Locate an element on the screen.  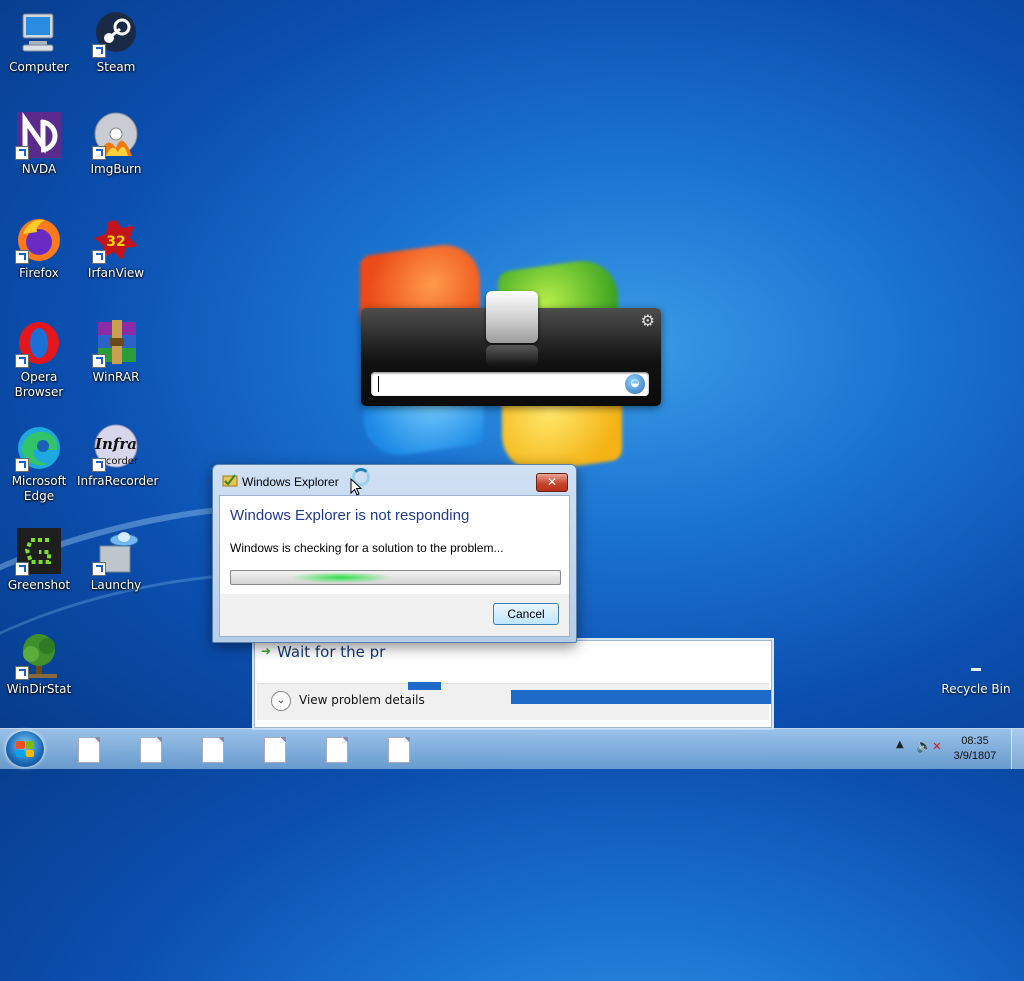
opera-icon is located at coordinates (39, 344).